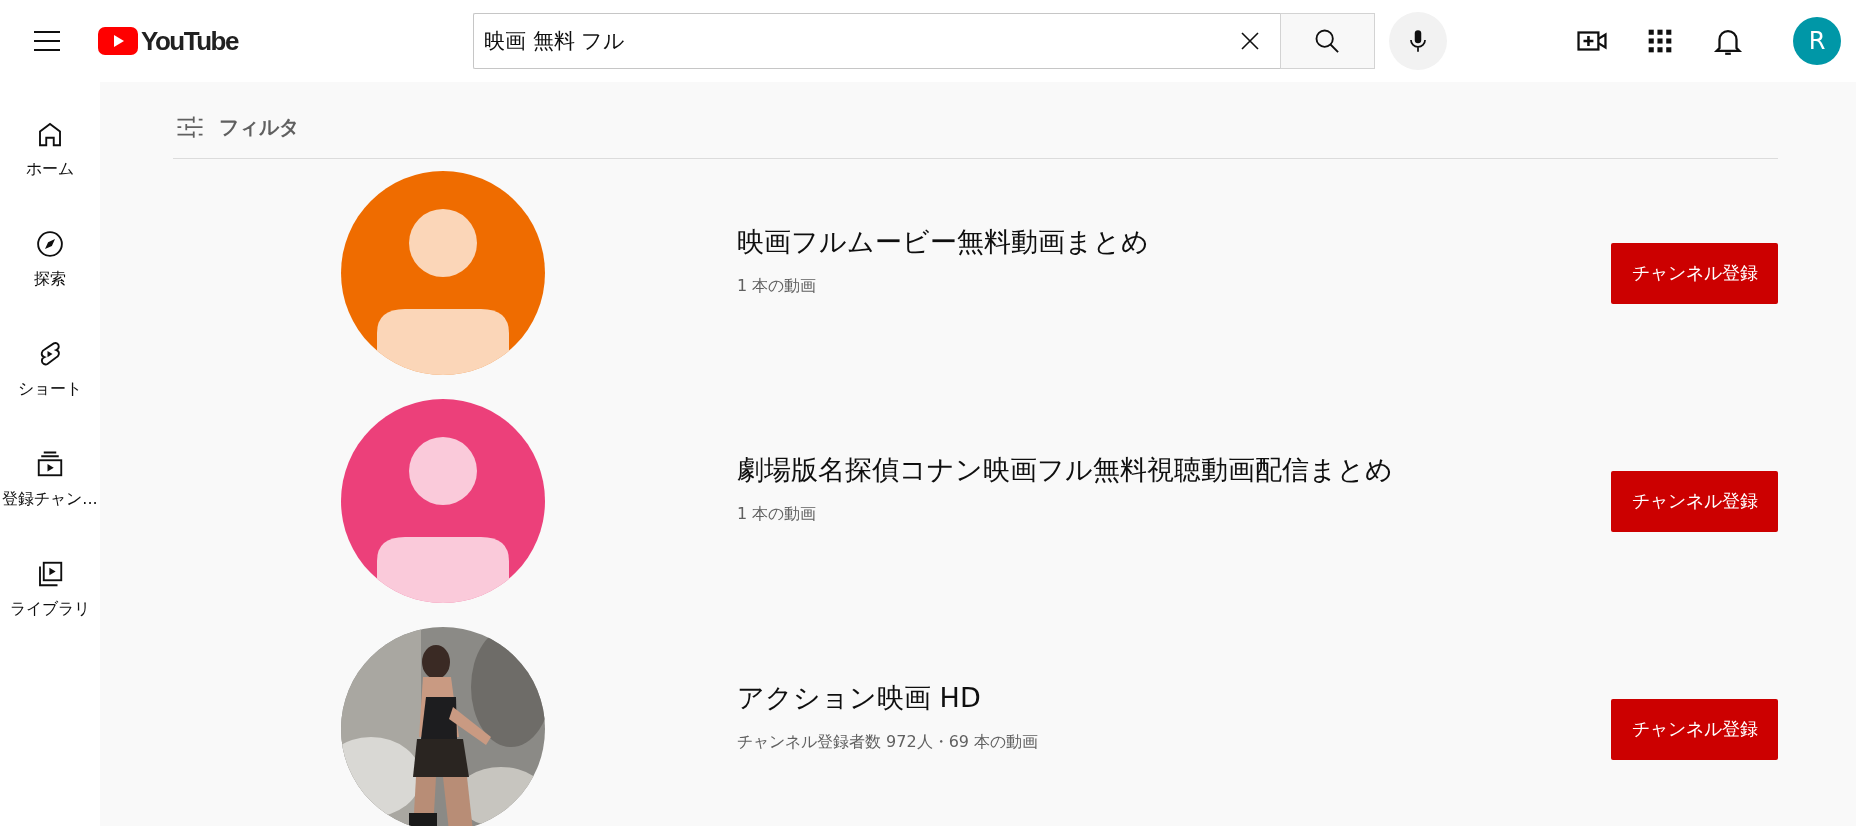 The height and width of the screenshot is (826, 1856). What do you see at coordinates (1174, 697) in the screenshot?
I see `channel-title: アクション映画 HD` at bounding box center [1174, 697].